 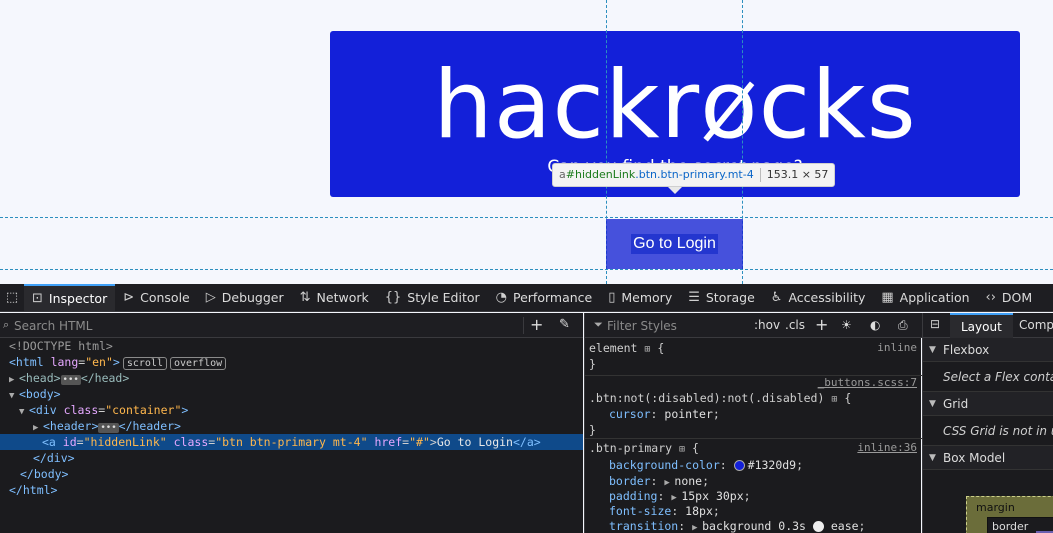 What do you see at coordinates (245, 297) in the screenshot?
I see `tab-debugger: ▷ Debugger` at bounding box center [245, 297].